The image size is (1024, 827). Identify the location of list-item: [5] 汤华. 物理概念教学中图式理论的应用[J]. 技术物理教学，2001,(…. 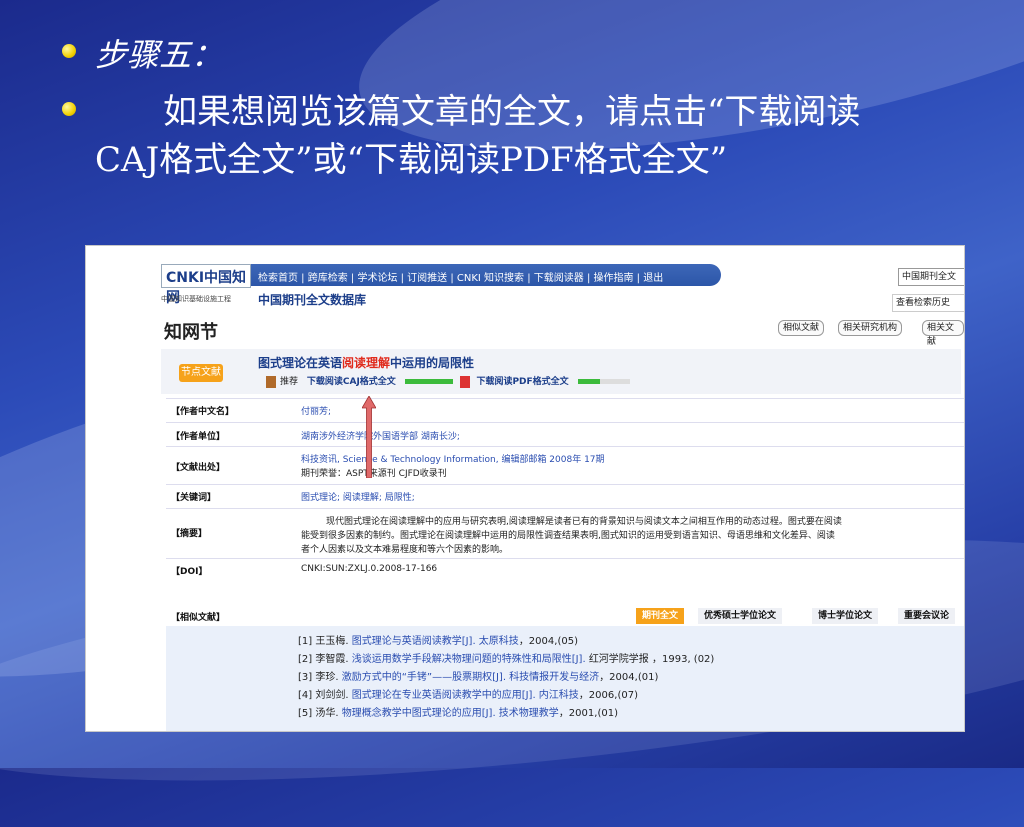
(458, 711).